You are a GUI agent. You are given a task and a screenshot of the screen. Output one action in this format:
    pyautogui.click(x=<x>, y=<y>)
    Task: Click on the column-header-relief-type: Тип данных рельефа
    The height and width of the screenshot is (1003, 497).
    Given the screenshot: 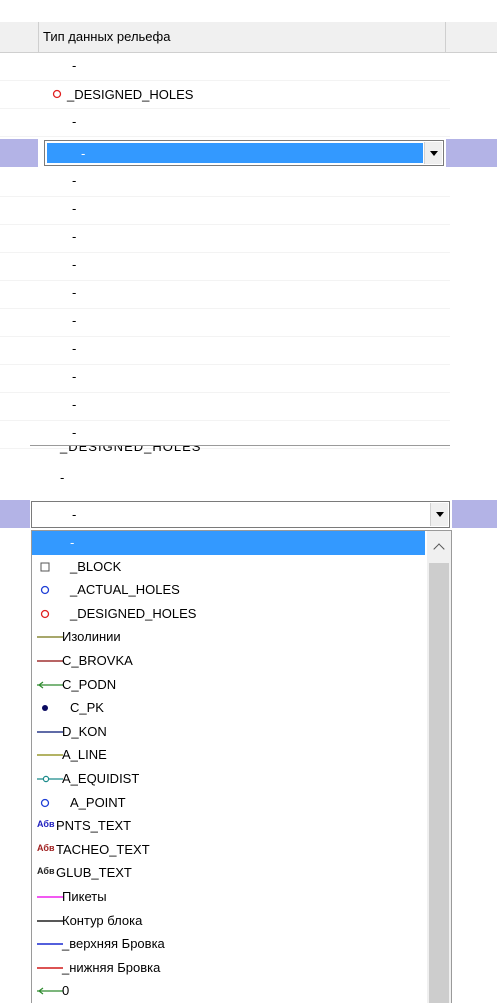 What is the action you would take?
    pyautogui.click(x=242, y=37)
    